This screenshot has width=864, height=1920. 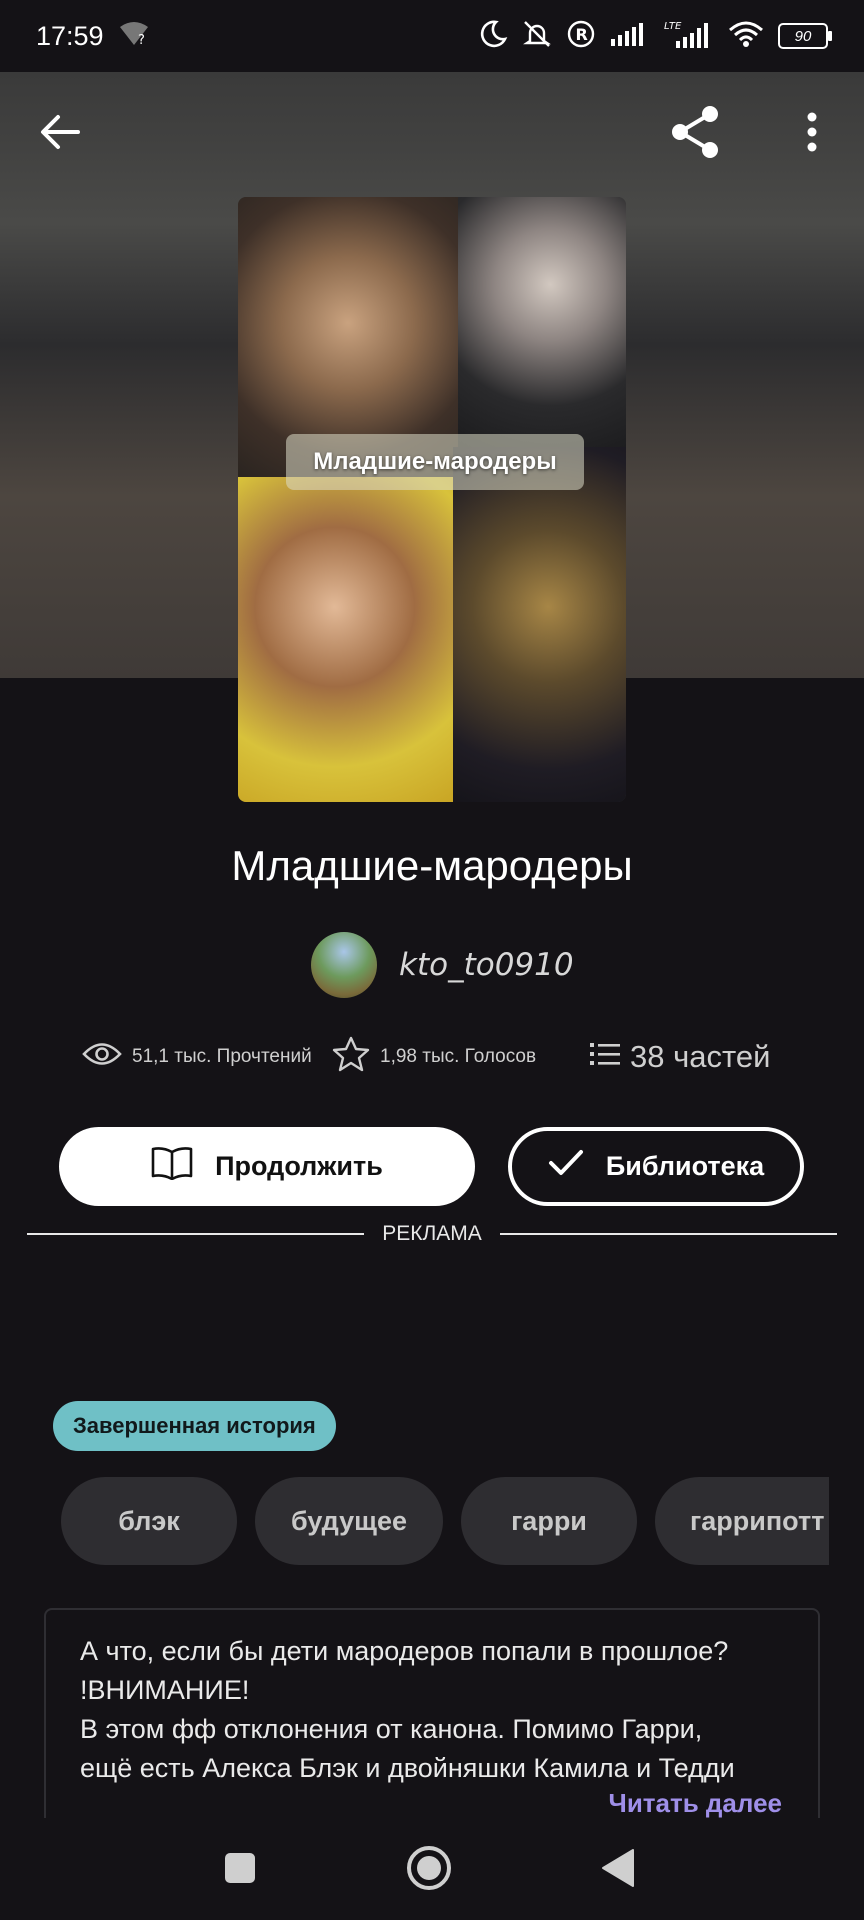 I want to click on library-button: Библиотека, so click(x=656, y=1166).